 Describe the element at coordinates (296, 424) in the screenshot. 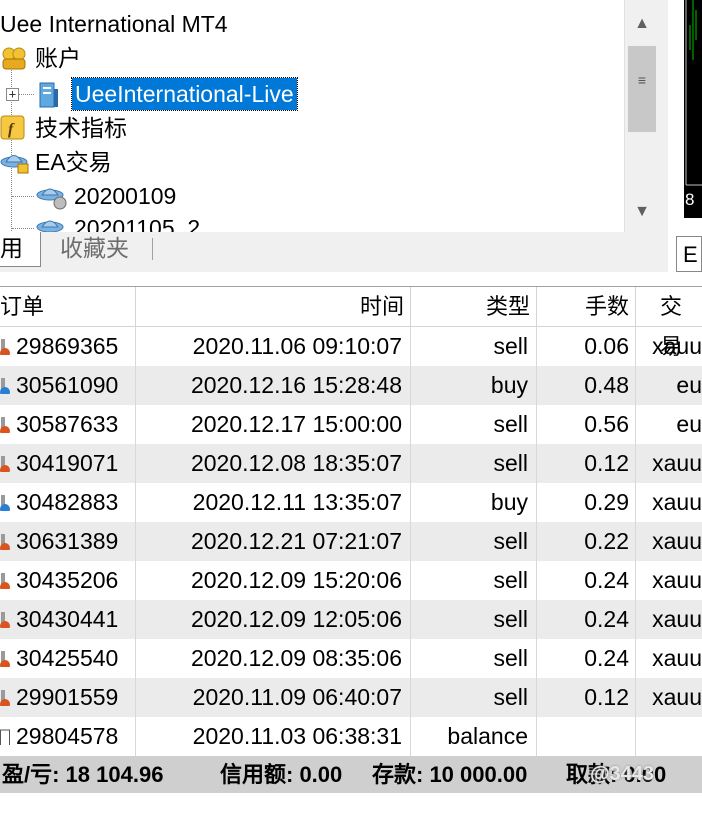

I see `time-cell-text: 2020.12.17 15:00:00` at that location.